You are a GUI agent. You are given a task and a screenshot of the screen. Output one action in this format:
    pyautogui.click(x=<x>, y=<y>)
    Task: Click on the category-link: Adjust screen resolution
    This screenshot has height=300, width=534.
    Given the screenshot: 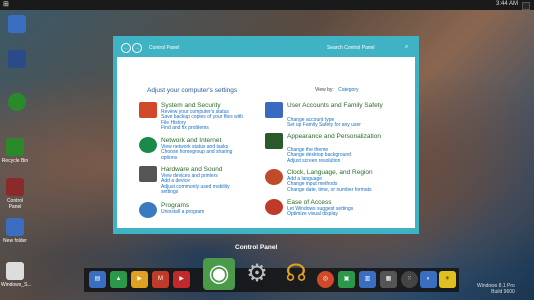 What is the action you would take?
    pyautogui.click(x=319, y=161)
    